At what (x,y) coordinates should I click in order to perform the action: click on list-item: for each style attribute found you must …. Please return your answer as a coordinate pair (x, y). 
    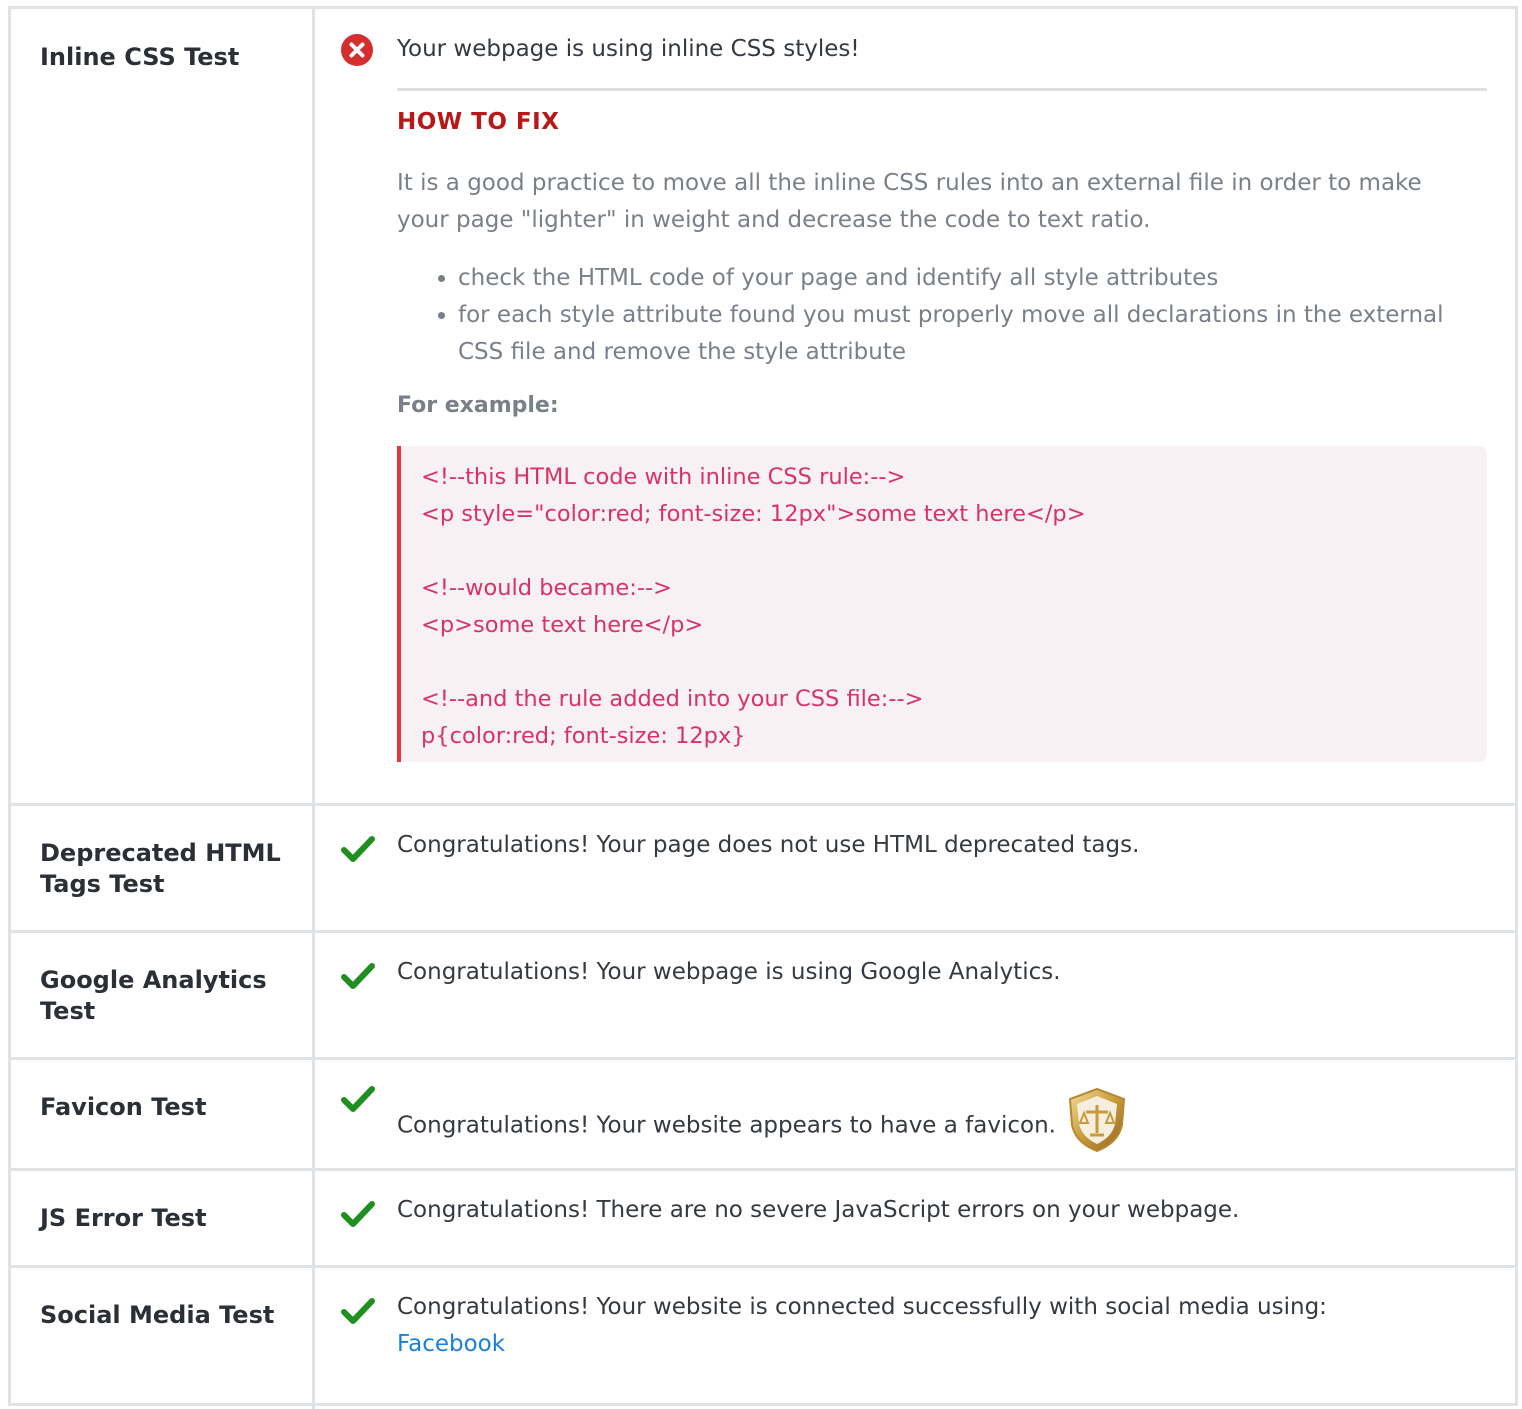
    Looking at the image, I should click on (957, 334).